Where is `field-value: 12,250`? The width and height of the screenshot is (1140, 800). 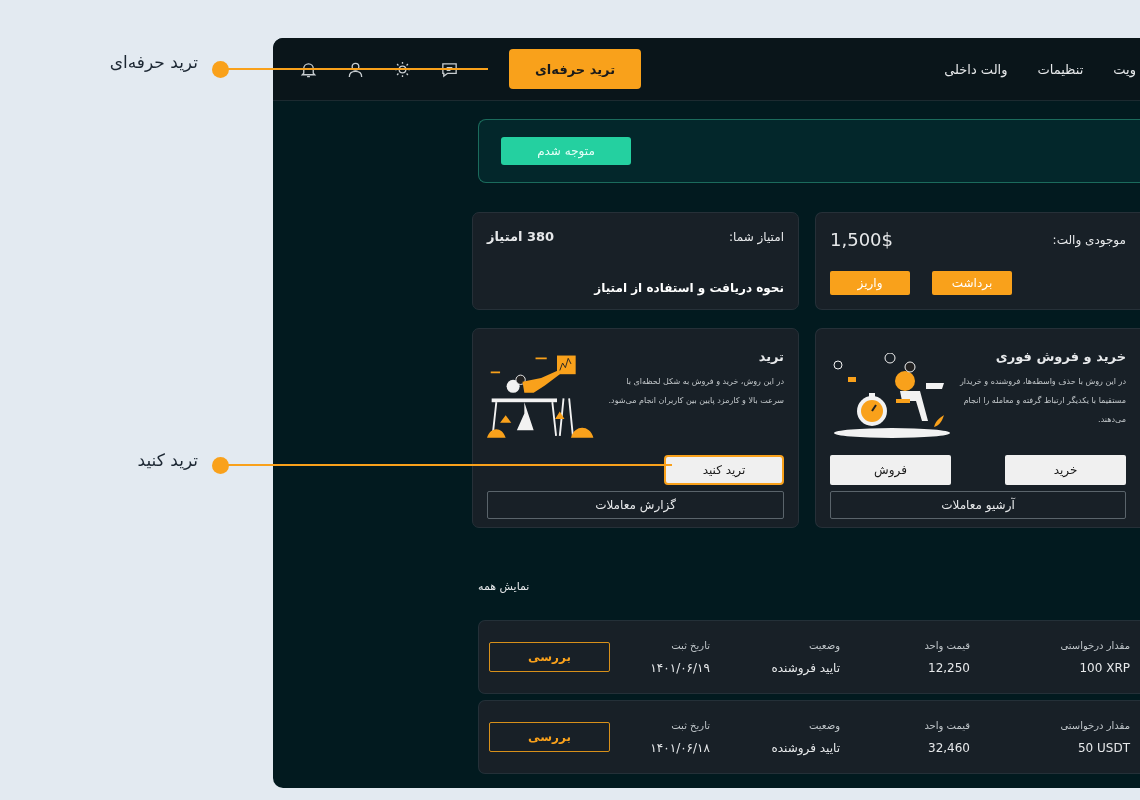 field-value: 12,250 is located at coordinates (948, 667).